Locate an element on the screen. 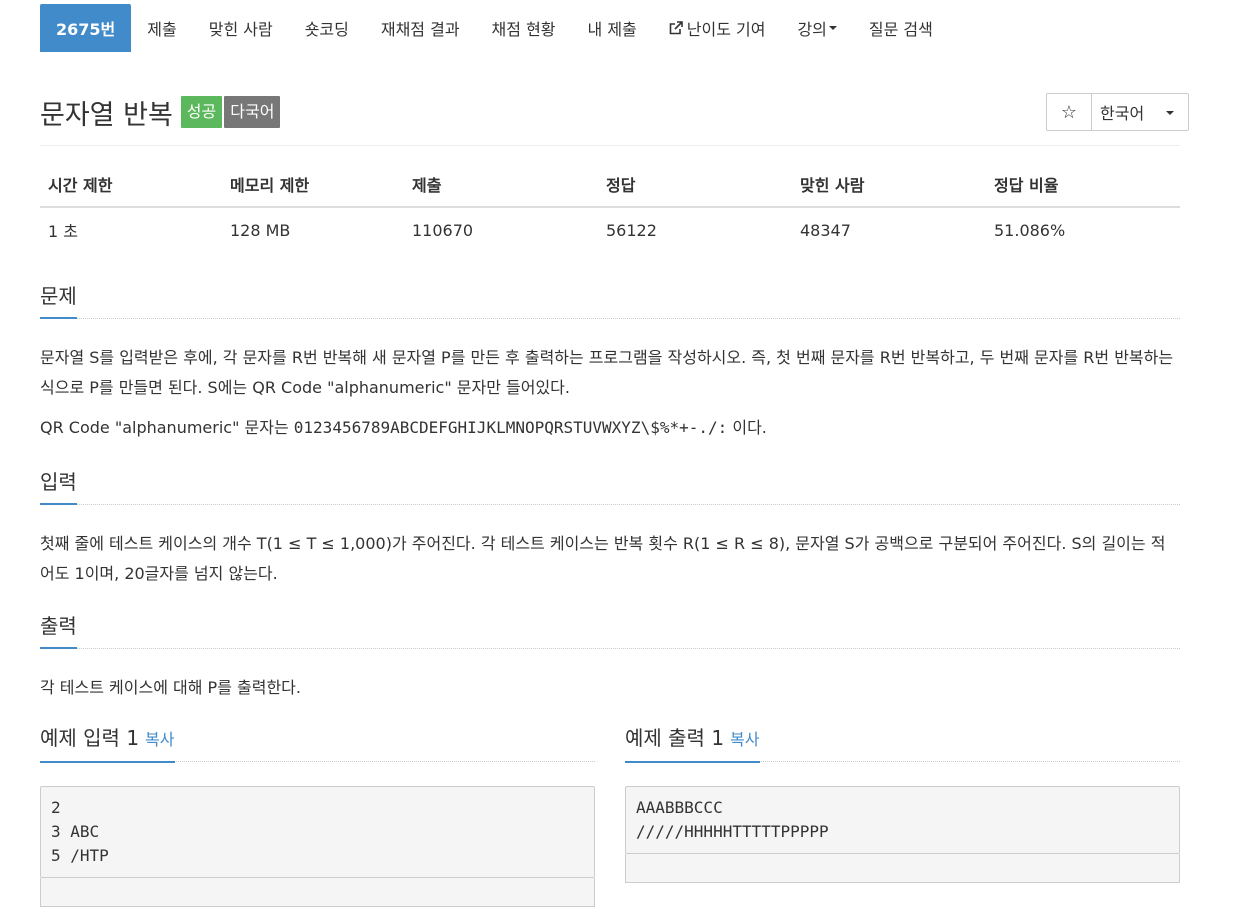  table-row: 1 초 128 MB 110670 56122 48347 51.086% is located at coordinates (610, 229).